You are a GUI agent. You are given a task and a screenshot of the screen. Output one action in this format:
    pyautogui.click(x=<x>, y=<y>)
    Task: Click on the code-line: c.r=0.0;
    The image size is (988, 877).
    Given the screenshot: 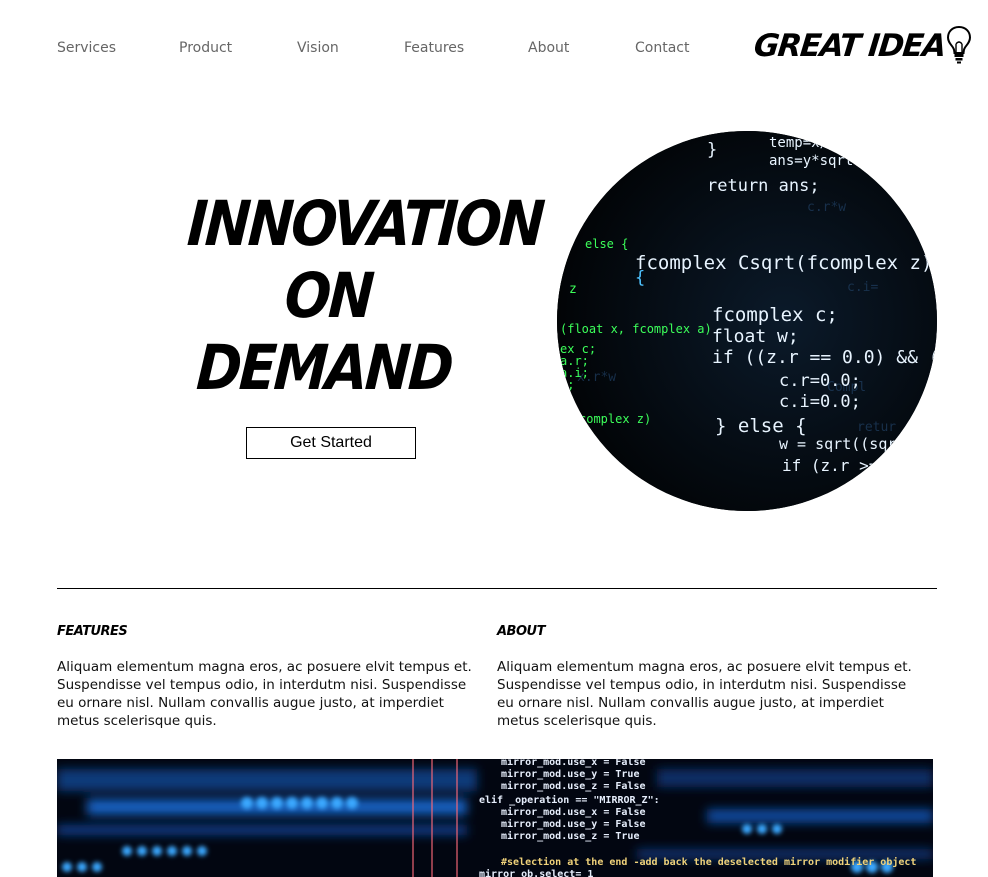 What is the action you would take?
    pyautogui.click(x=820, y=381)
    